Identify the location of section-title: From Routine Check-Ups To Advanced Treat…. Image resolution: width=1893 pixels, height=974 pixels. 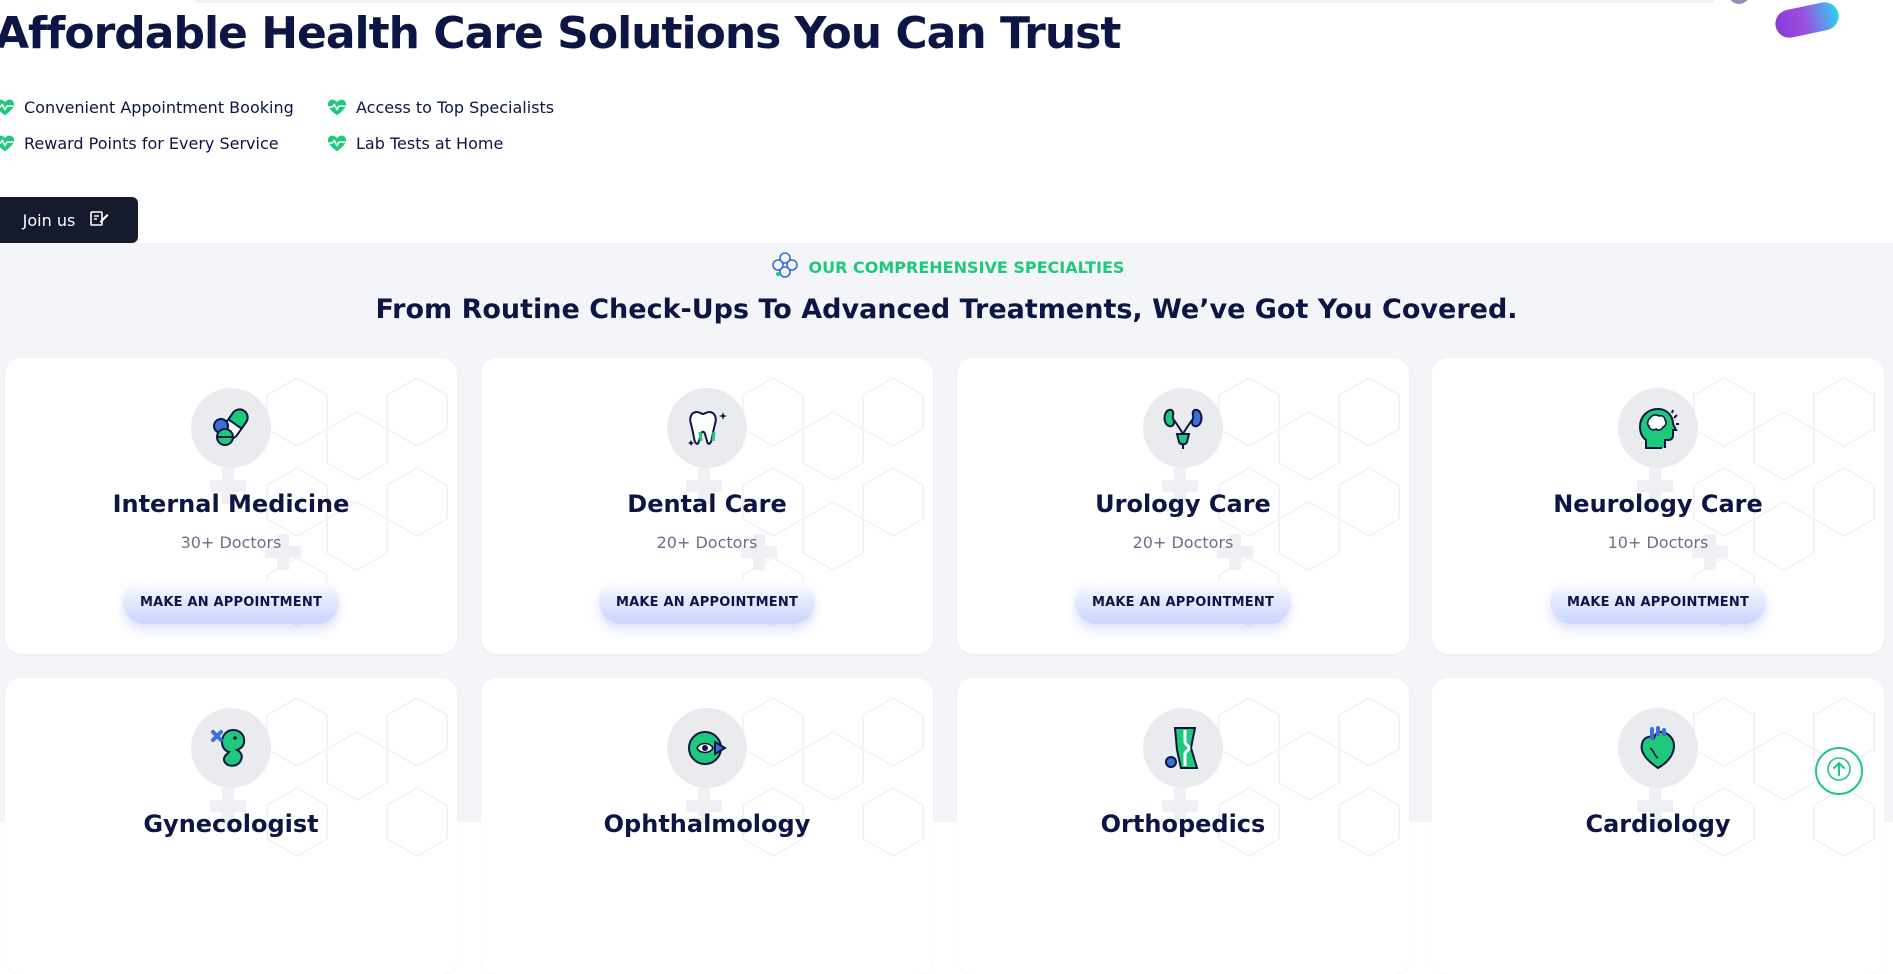
(946, 309).